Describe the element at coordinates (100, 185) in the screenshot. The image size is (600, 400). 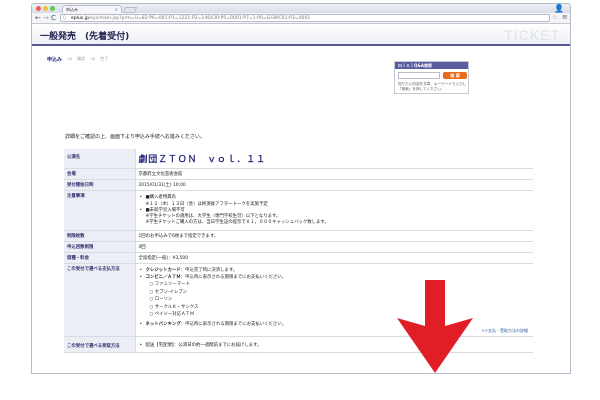
I see `row-label: 受付開始日時` at that location.